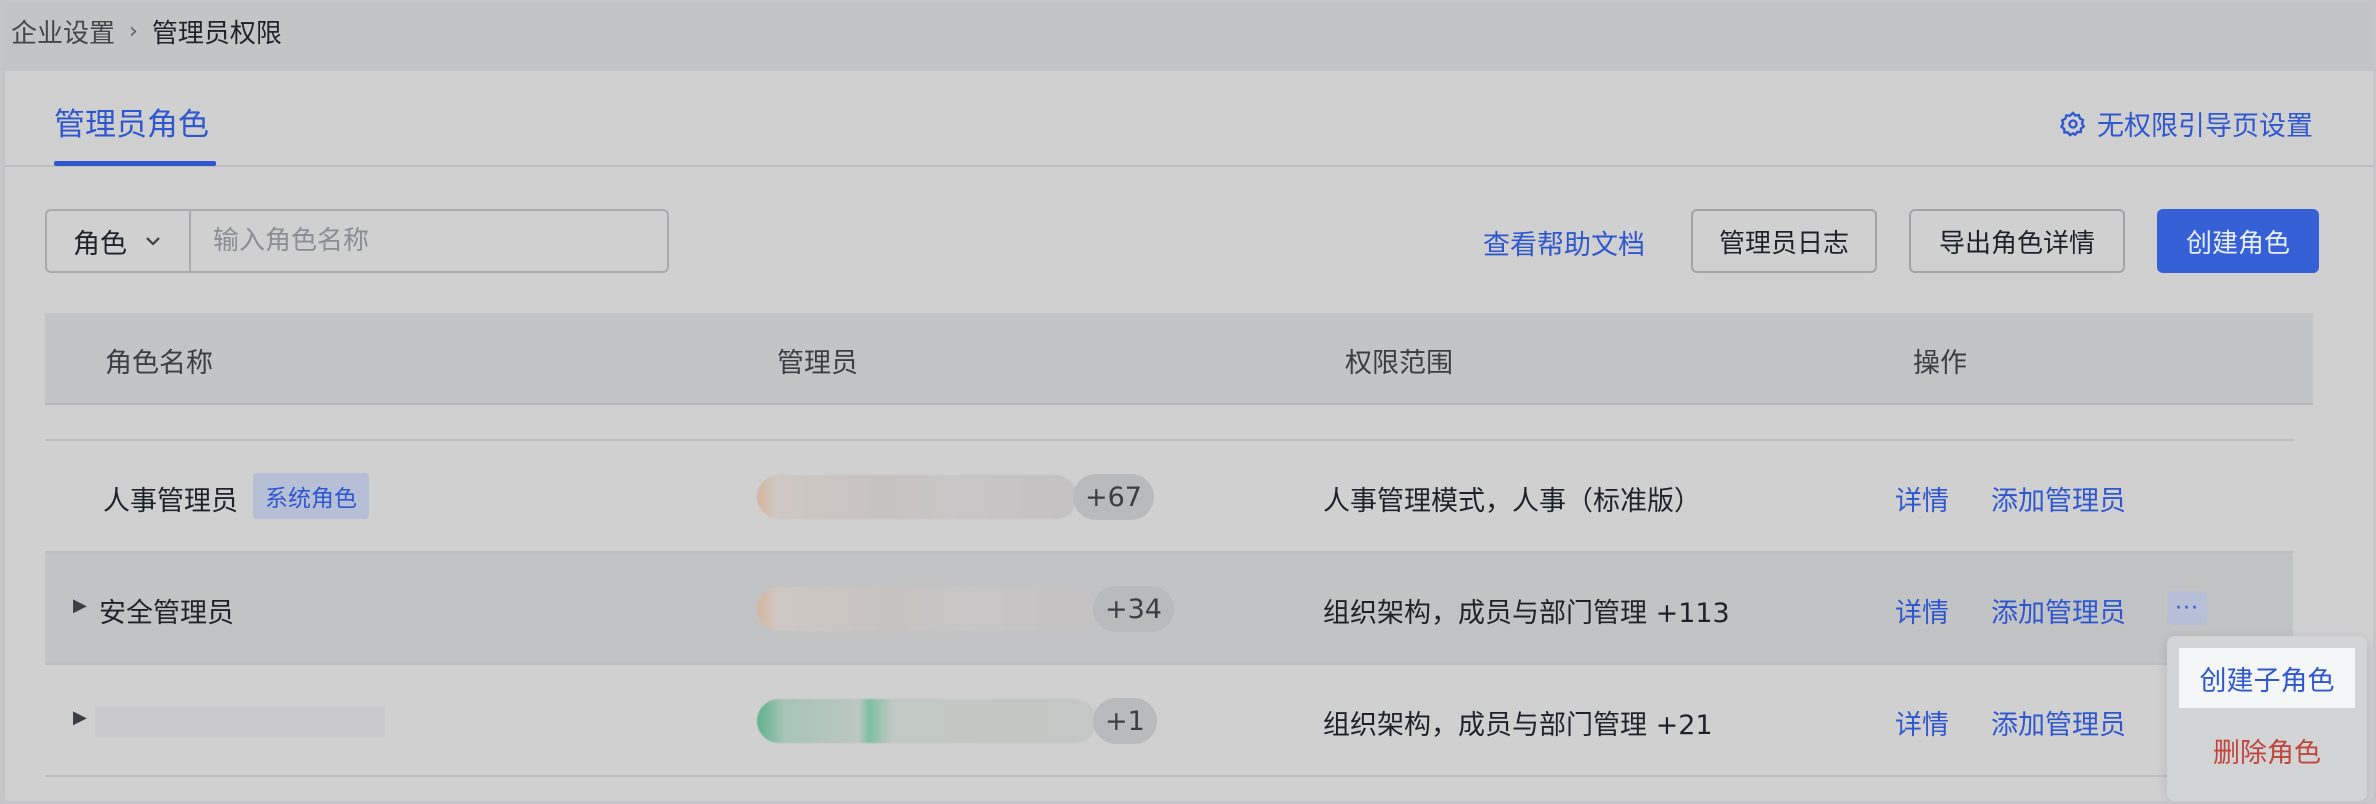 This screenshot has width=2376, height=804. What do you see at coordinates (153, 241) in the screenshot?
I see `chevron-down-icon` at bounding box center [153, 241].